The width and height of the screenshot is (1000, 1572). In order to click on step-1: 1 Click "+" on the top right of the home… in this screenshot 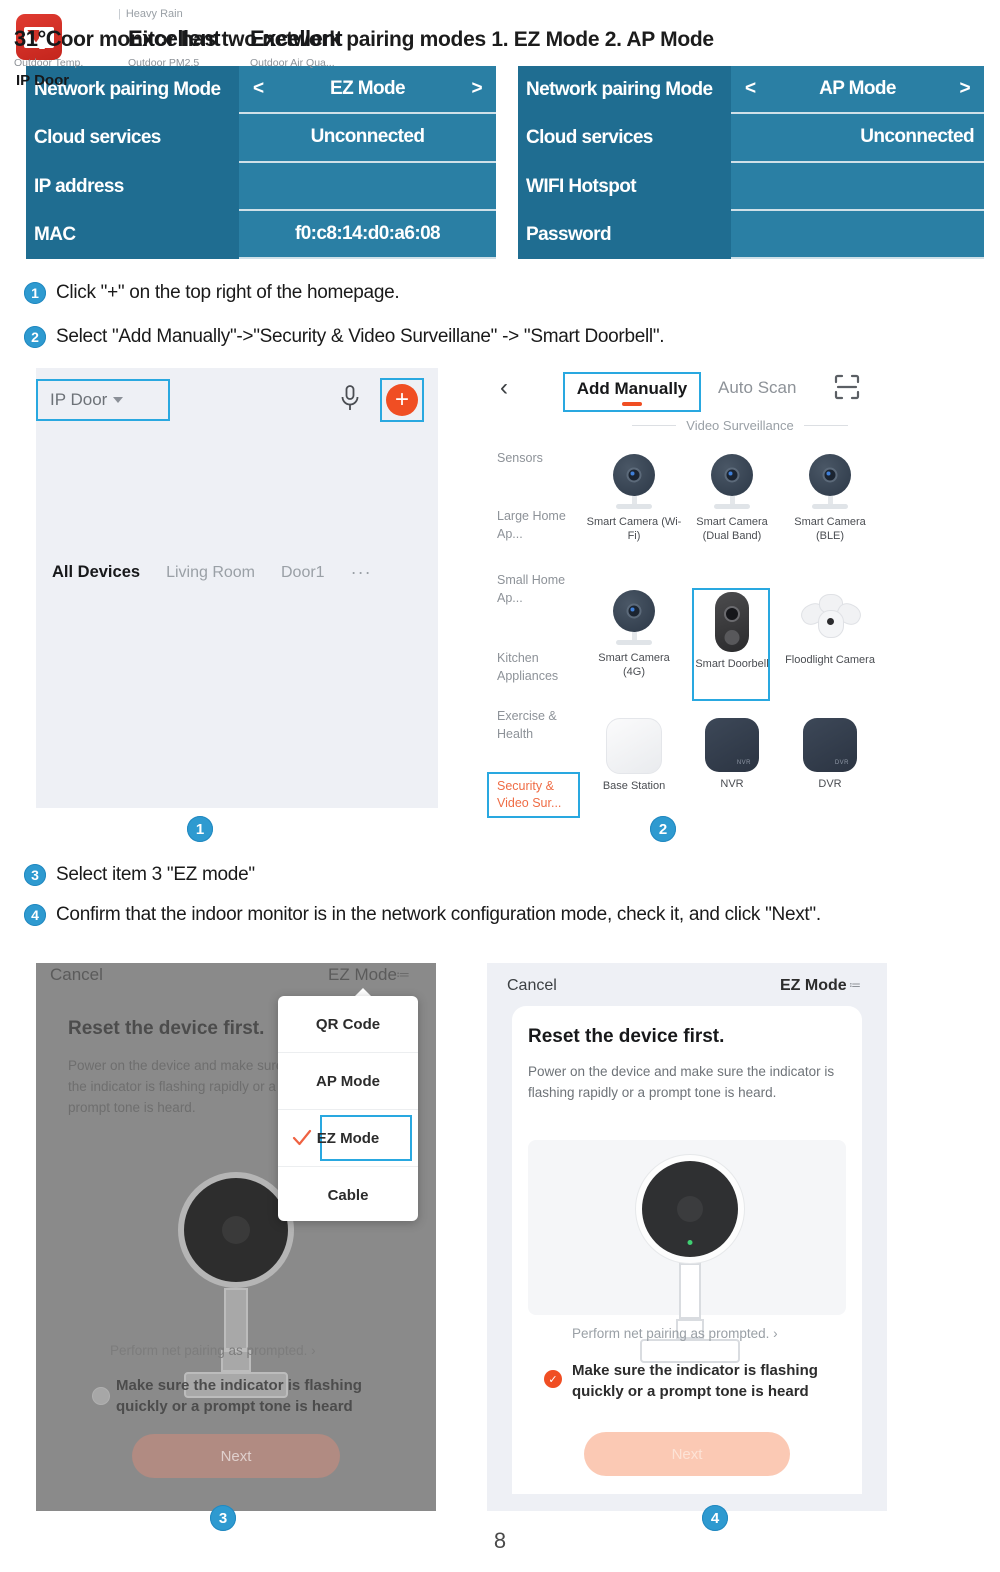, I will do `click(474, 292)`.